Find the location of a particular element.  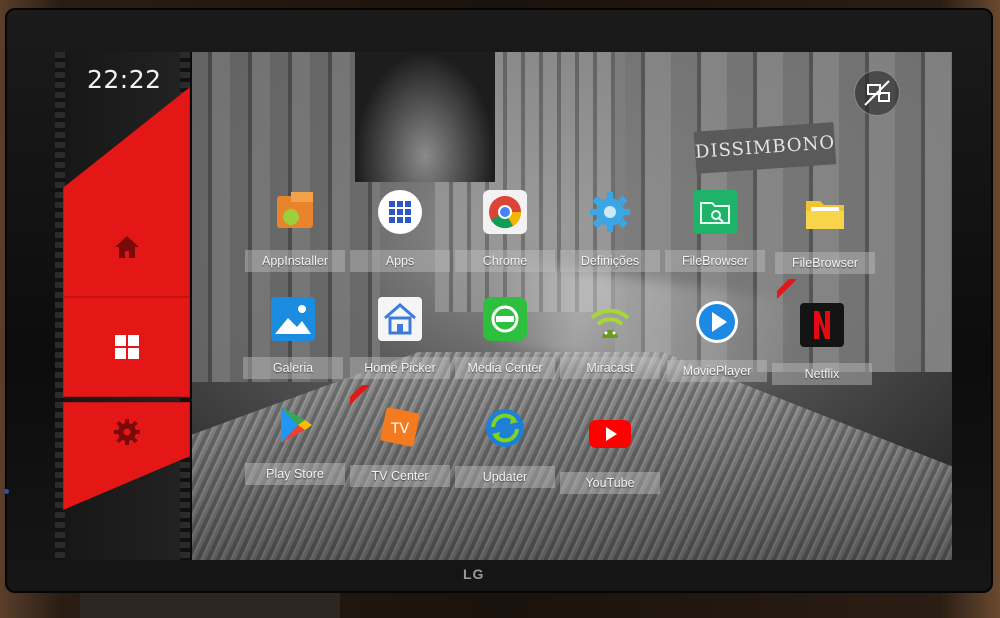

tv-brand-logo: LG is located at coordinates (474, 574).